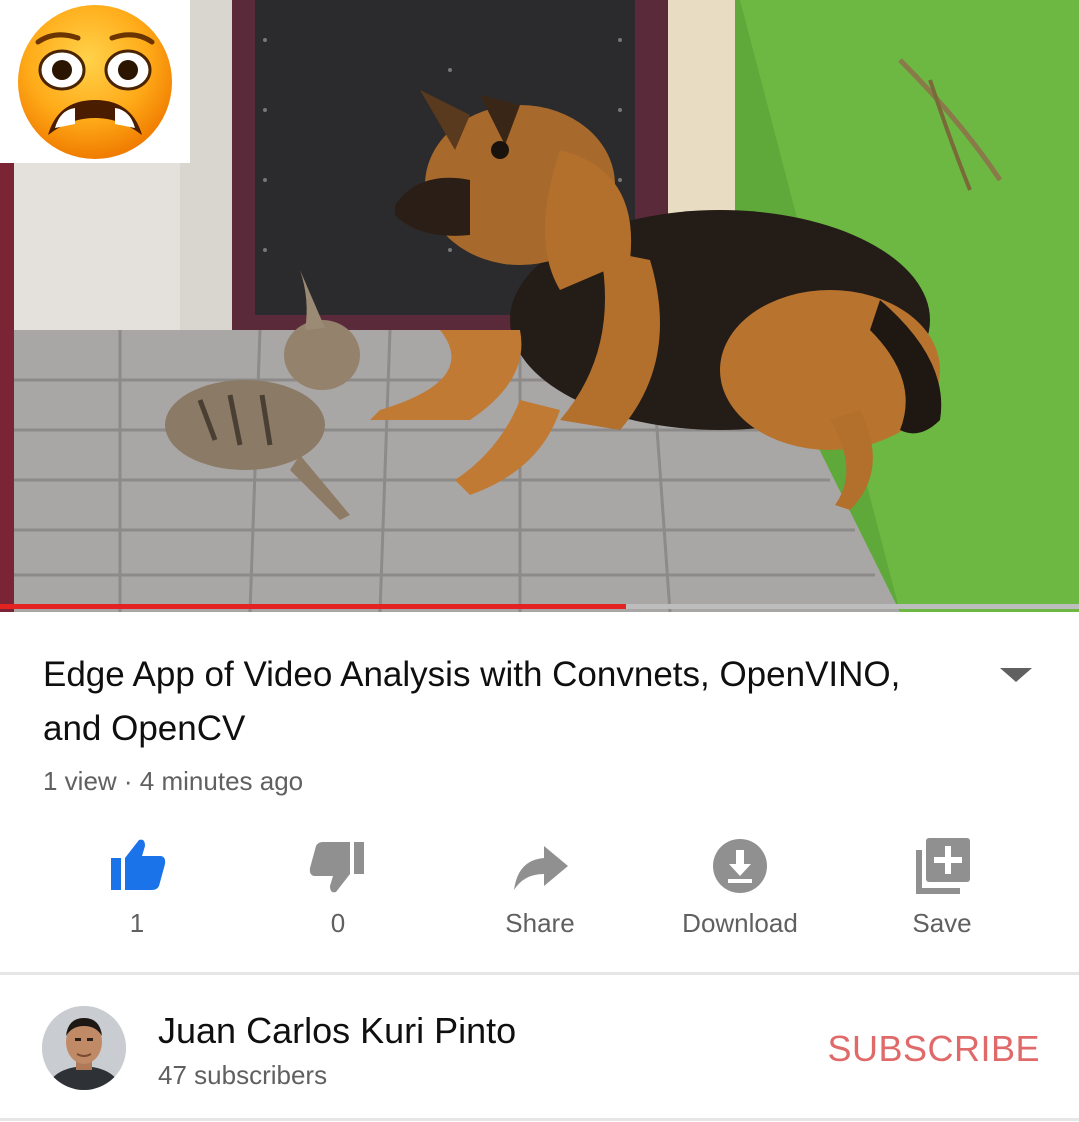 This screenshot has width=1079, height=1122. Describe the element at coordinates (541, 868) in the screenshot. I see `share-icon` at that location.